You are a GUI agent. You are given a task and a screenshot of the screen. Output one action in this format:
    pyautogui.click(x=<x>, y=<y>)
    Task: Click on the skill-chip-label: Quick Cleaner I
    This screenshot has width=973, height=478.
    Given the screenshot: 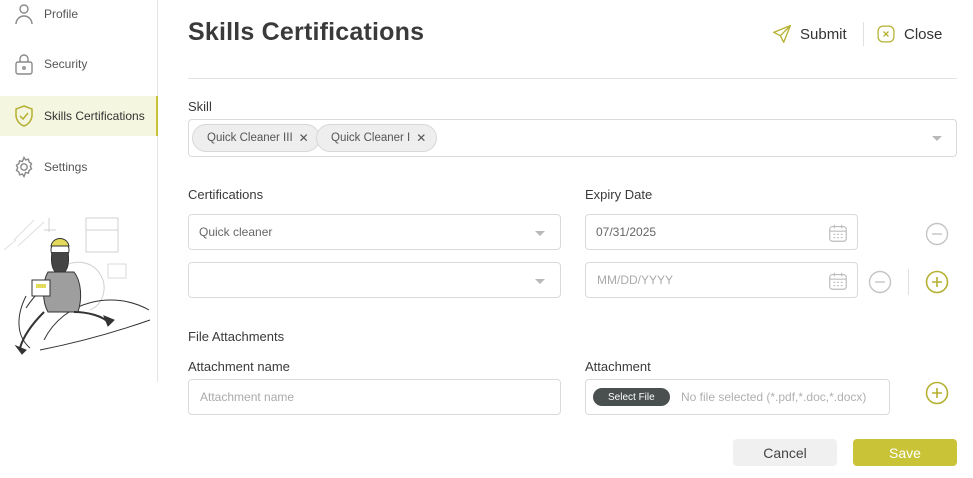 What is the action you would take?
    pyautogui.click(x=371, y=138)
    